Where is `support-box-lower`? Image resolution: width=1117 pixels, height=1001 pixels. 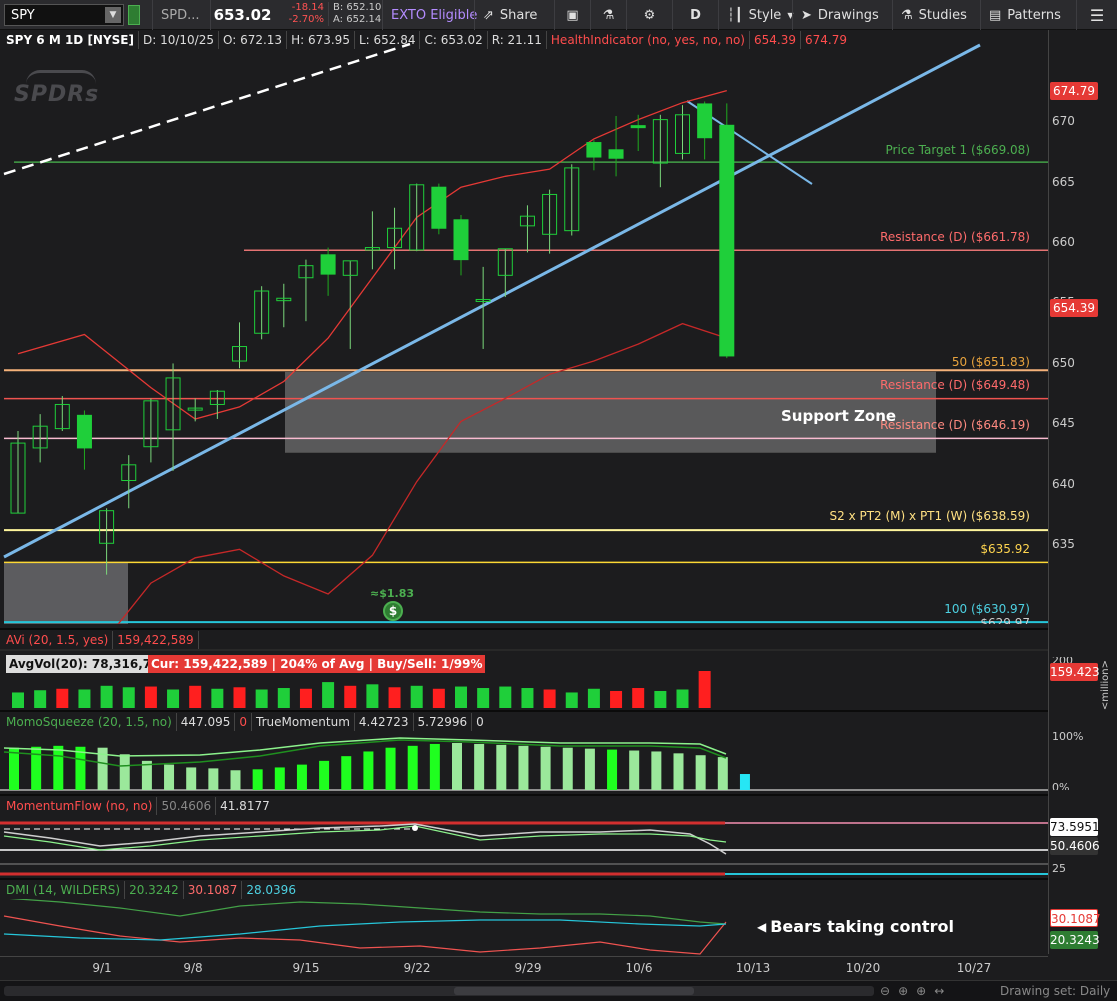
support-box-lower is located at coordinates (66, 593).